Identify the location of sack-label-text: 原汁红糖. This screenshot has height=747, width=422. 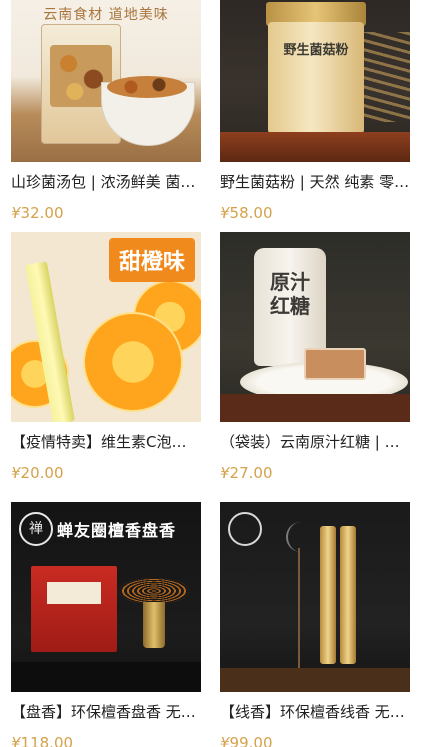
(290, 294).